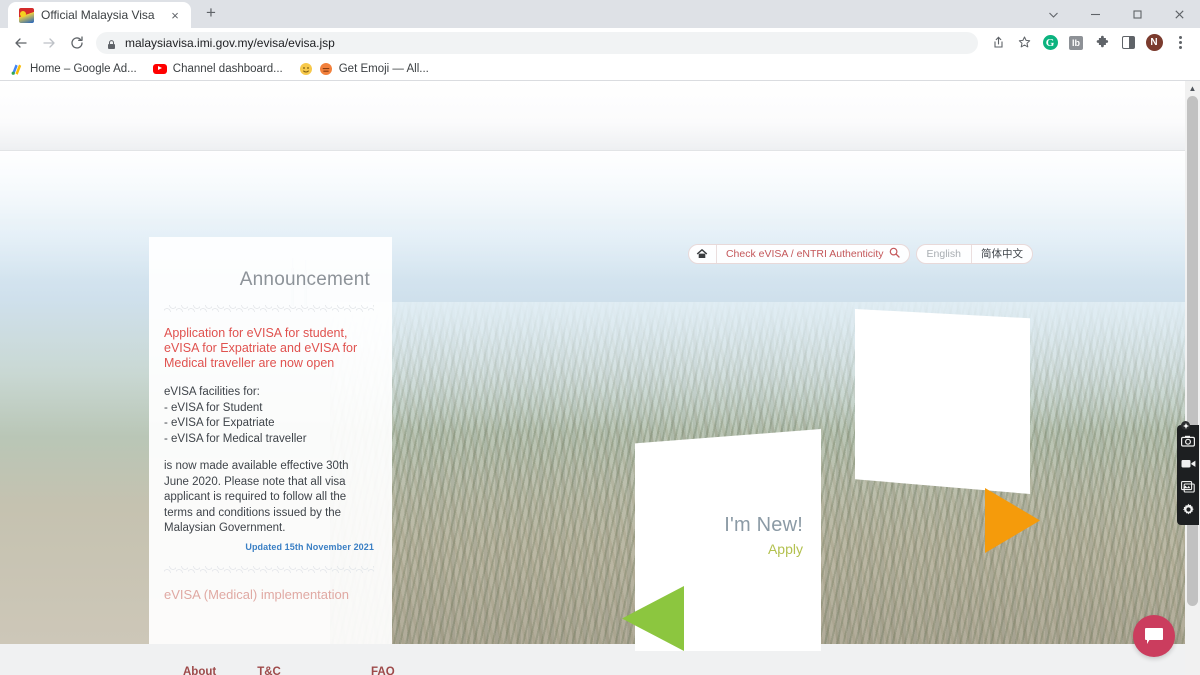  Describe the element at coordinates (1188, 486) in the screenshot. I see `screenshot-icon` at that location.